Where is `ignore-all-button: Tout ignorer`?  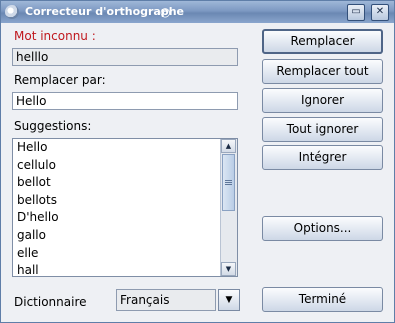 ignore-all-button: Tout ignorer is located at coordinates (322, 129).